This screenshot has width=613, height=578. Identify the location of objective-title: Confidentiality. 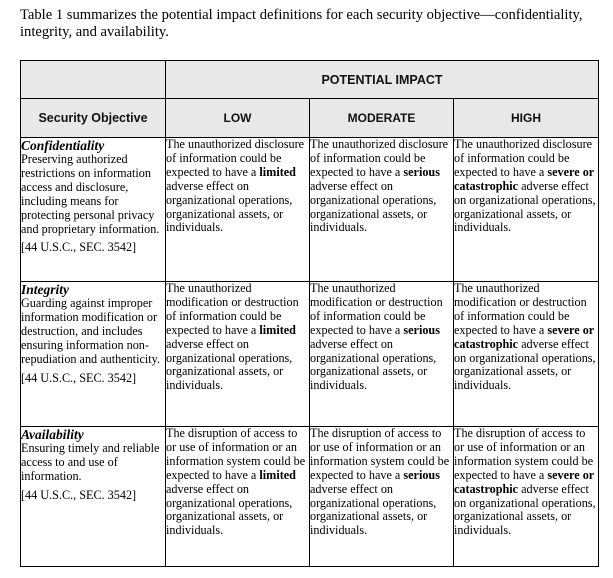
(63, 145).